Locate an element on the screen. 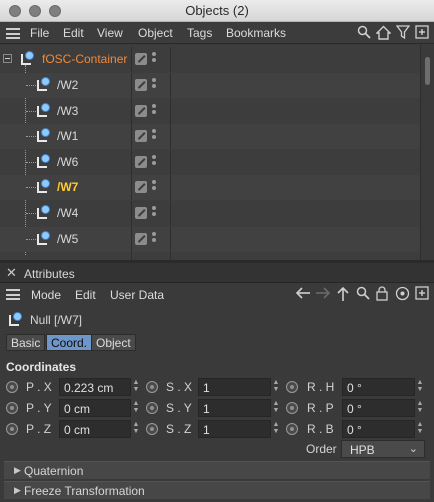  tree-row: /W4 is located at coordinates (210, 213).